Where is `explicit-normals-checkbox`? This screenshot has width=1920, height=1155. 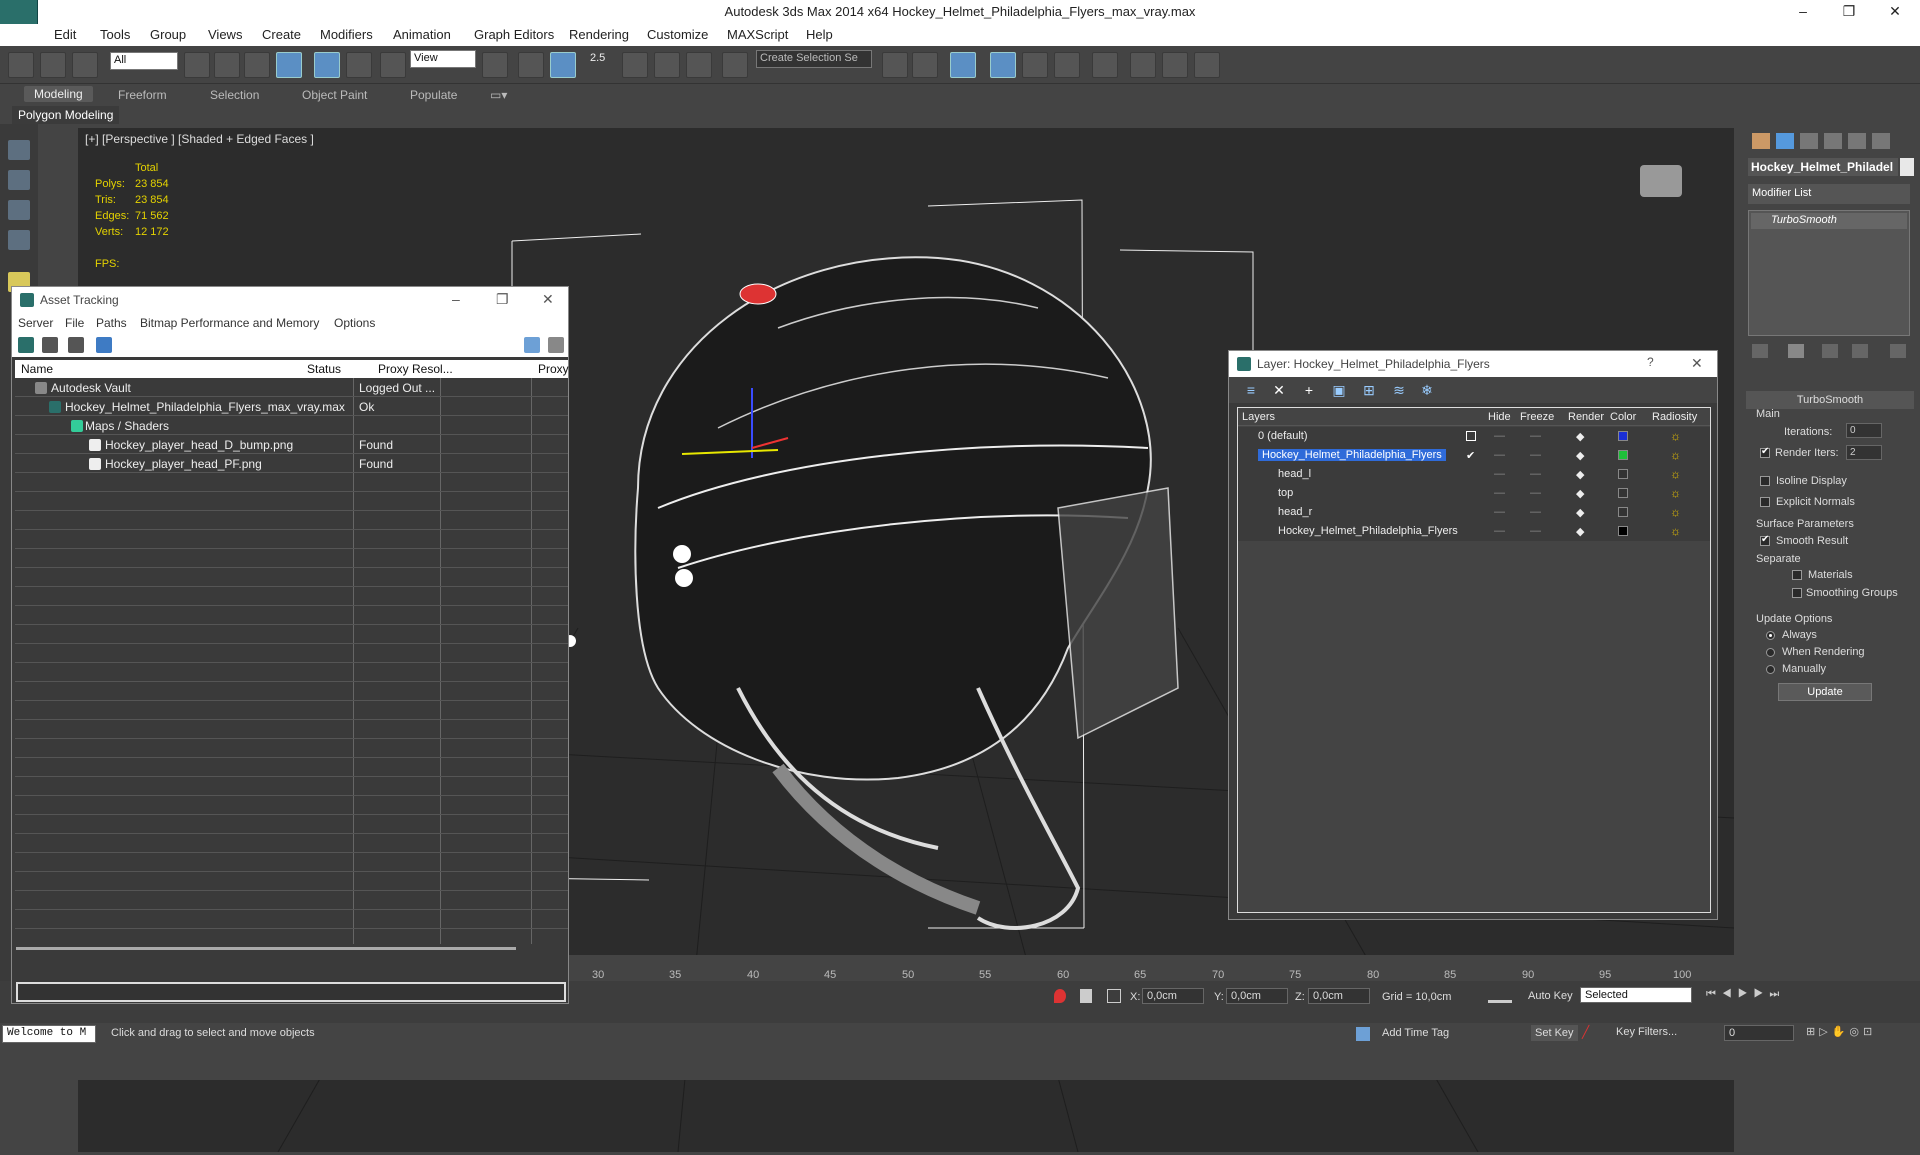
explicit-normals-checkbox is located at coordinates (1765, 502).